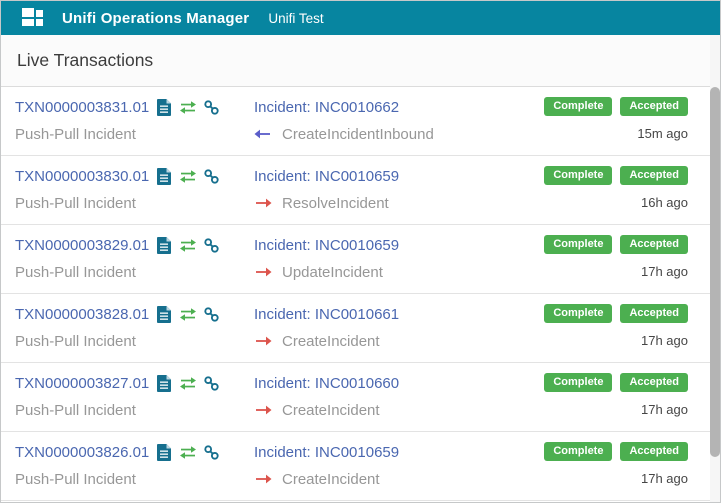 Image resolution: width=721 pixels, height=503 pixels. I want to click on incident-link: Incident: INC0010662, so click(326, 107).